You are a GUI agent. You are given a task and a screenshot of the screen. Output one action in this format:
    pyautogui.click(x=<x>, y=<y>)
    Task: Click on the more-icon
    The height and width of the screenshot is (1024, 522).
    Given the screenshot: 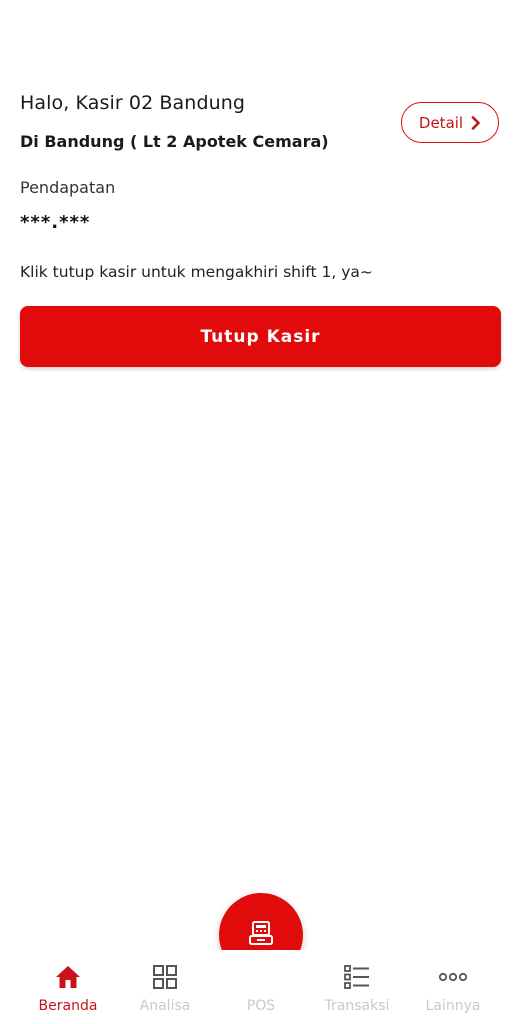 What is the action you would take?
    pyautogui.click(x=453, y=977)
    